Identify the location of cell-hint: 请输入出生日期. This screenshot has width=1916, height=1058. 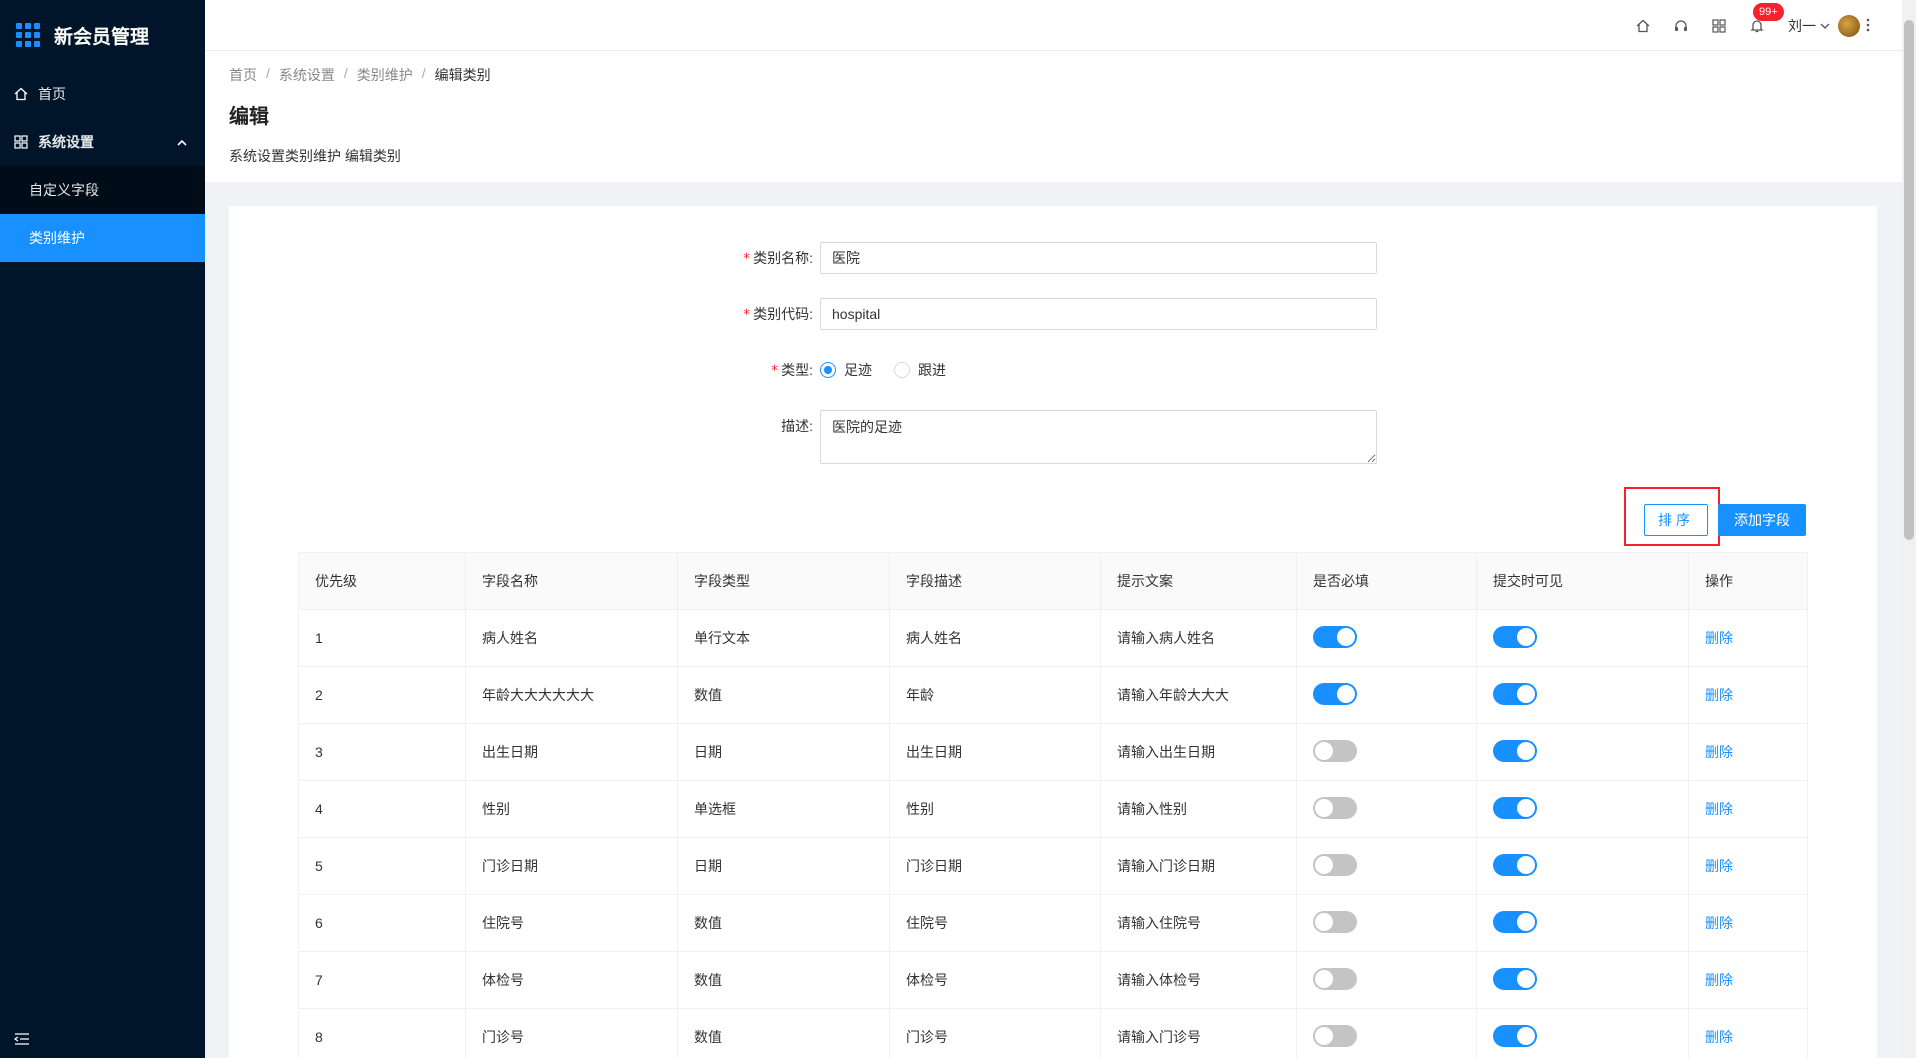
(1198, 752).